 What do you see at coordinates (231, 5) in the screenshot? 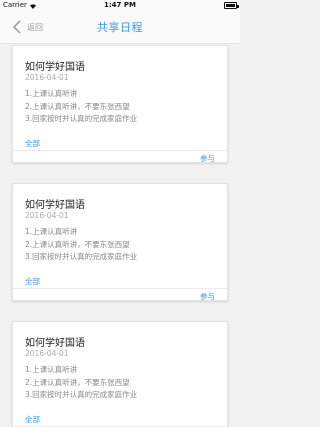
I see `battery-icon` at bounding box center [231, 5].